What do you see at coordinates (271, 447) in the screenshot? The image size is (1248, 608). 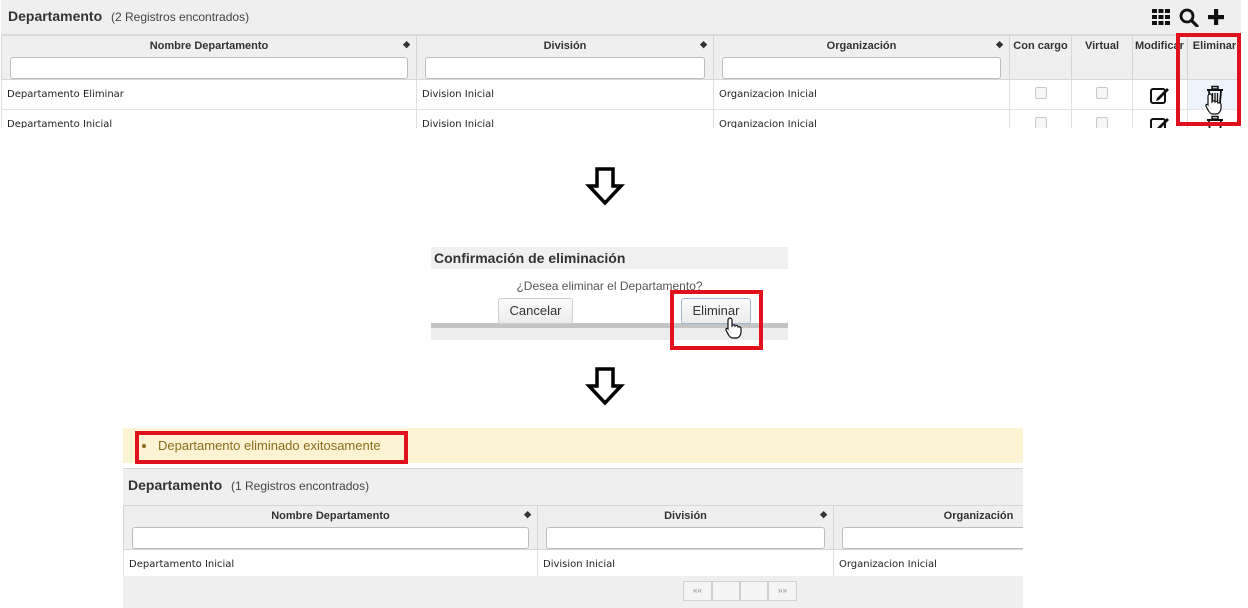 I see `highlight-success-message` at bounding box center [271, 447].